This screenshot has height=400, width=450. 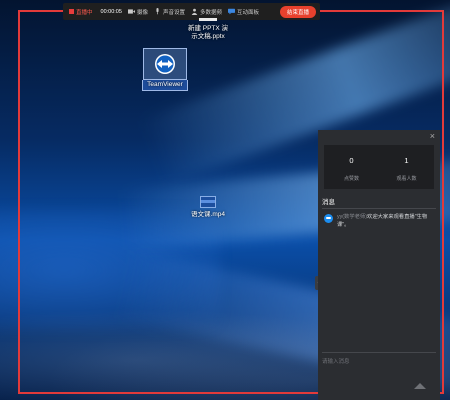 I want to click on teamviewer-icon, so click(x=165, y=64).